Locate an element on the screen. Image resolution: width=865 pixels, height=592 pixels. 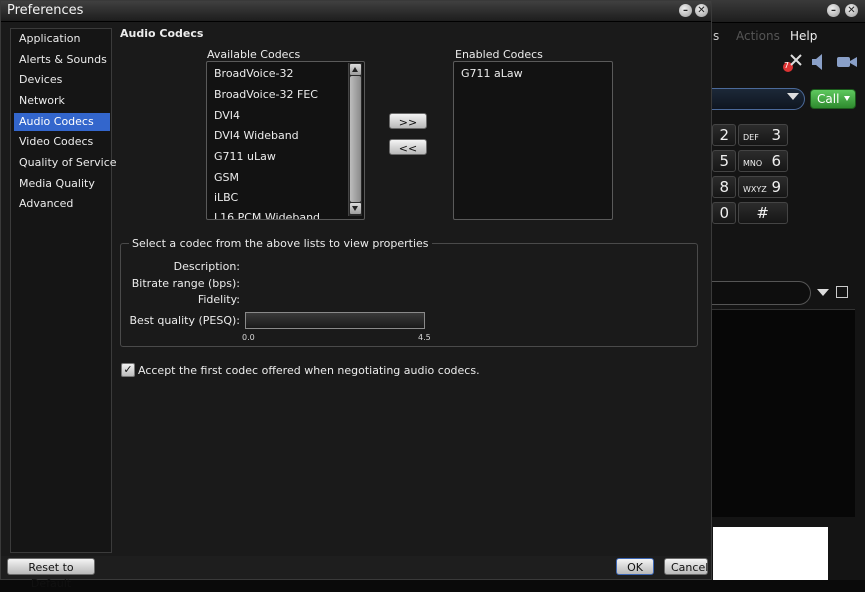
sidebar-item-devices: Devices is located at coordinates (62, 80).